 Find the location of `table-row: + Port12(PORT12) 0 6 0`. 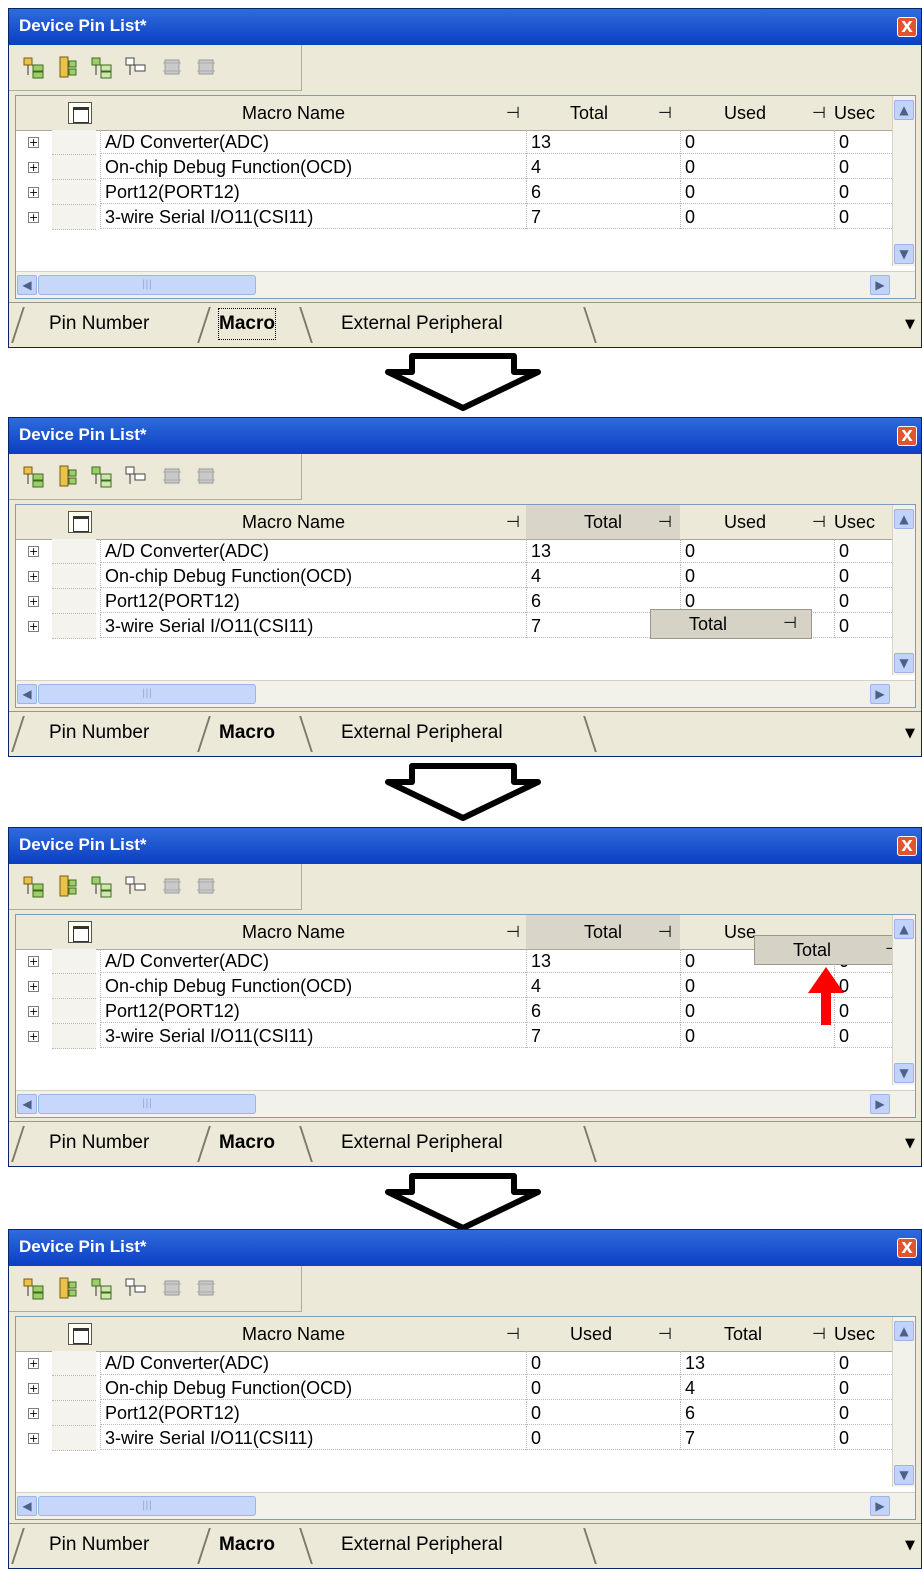

table-row: + Port12(PORT12) 0 6 0 is located at coordinates (465, 1413).